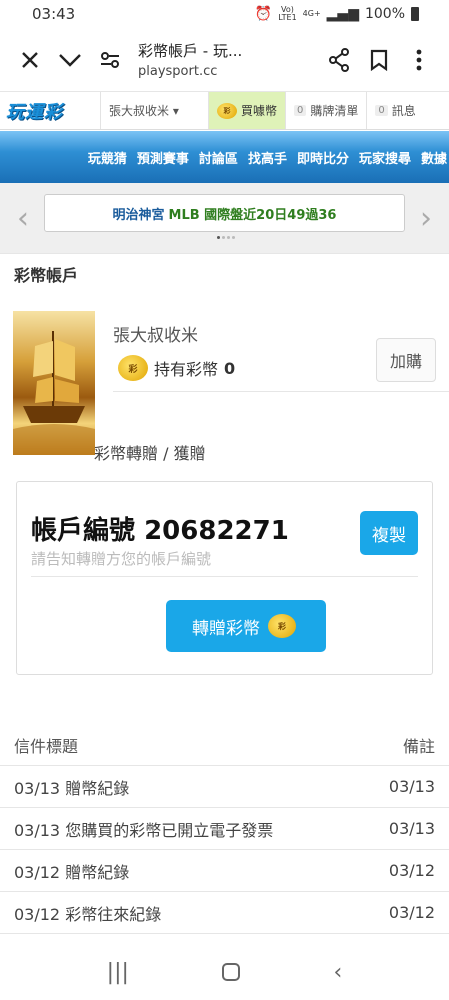  Describe the element at coordinates (415, 14) in the screenshot. I see `battery-icon` at that location.